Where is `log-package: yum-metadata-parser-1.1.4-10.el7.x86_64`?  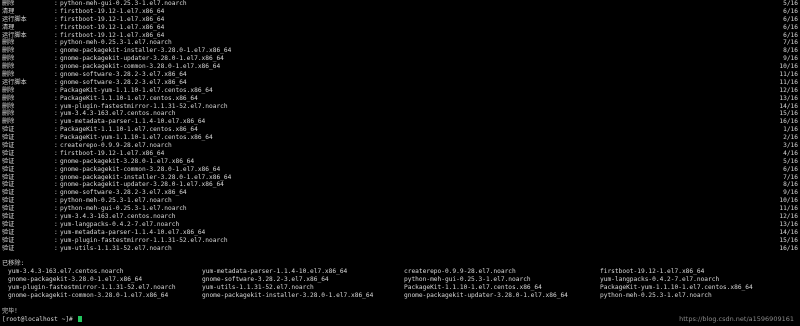
log-package: yum-metadata-parser-1.1.4-10.el7.x86_64 is located at coordinates (133, 122).